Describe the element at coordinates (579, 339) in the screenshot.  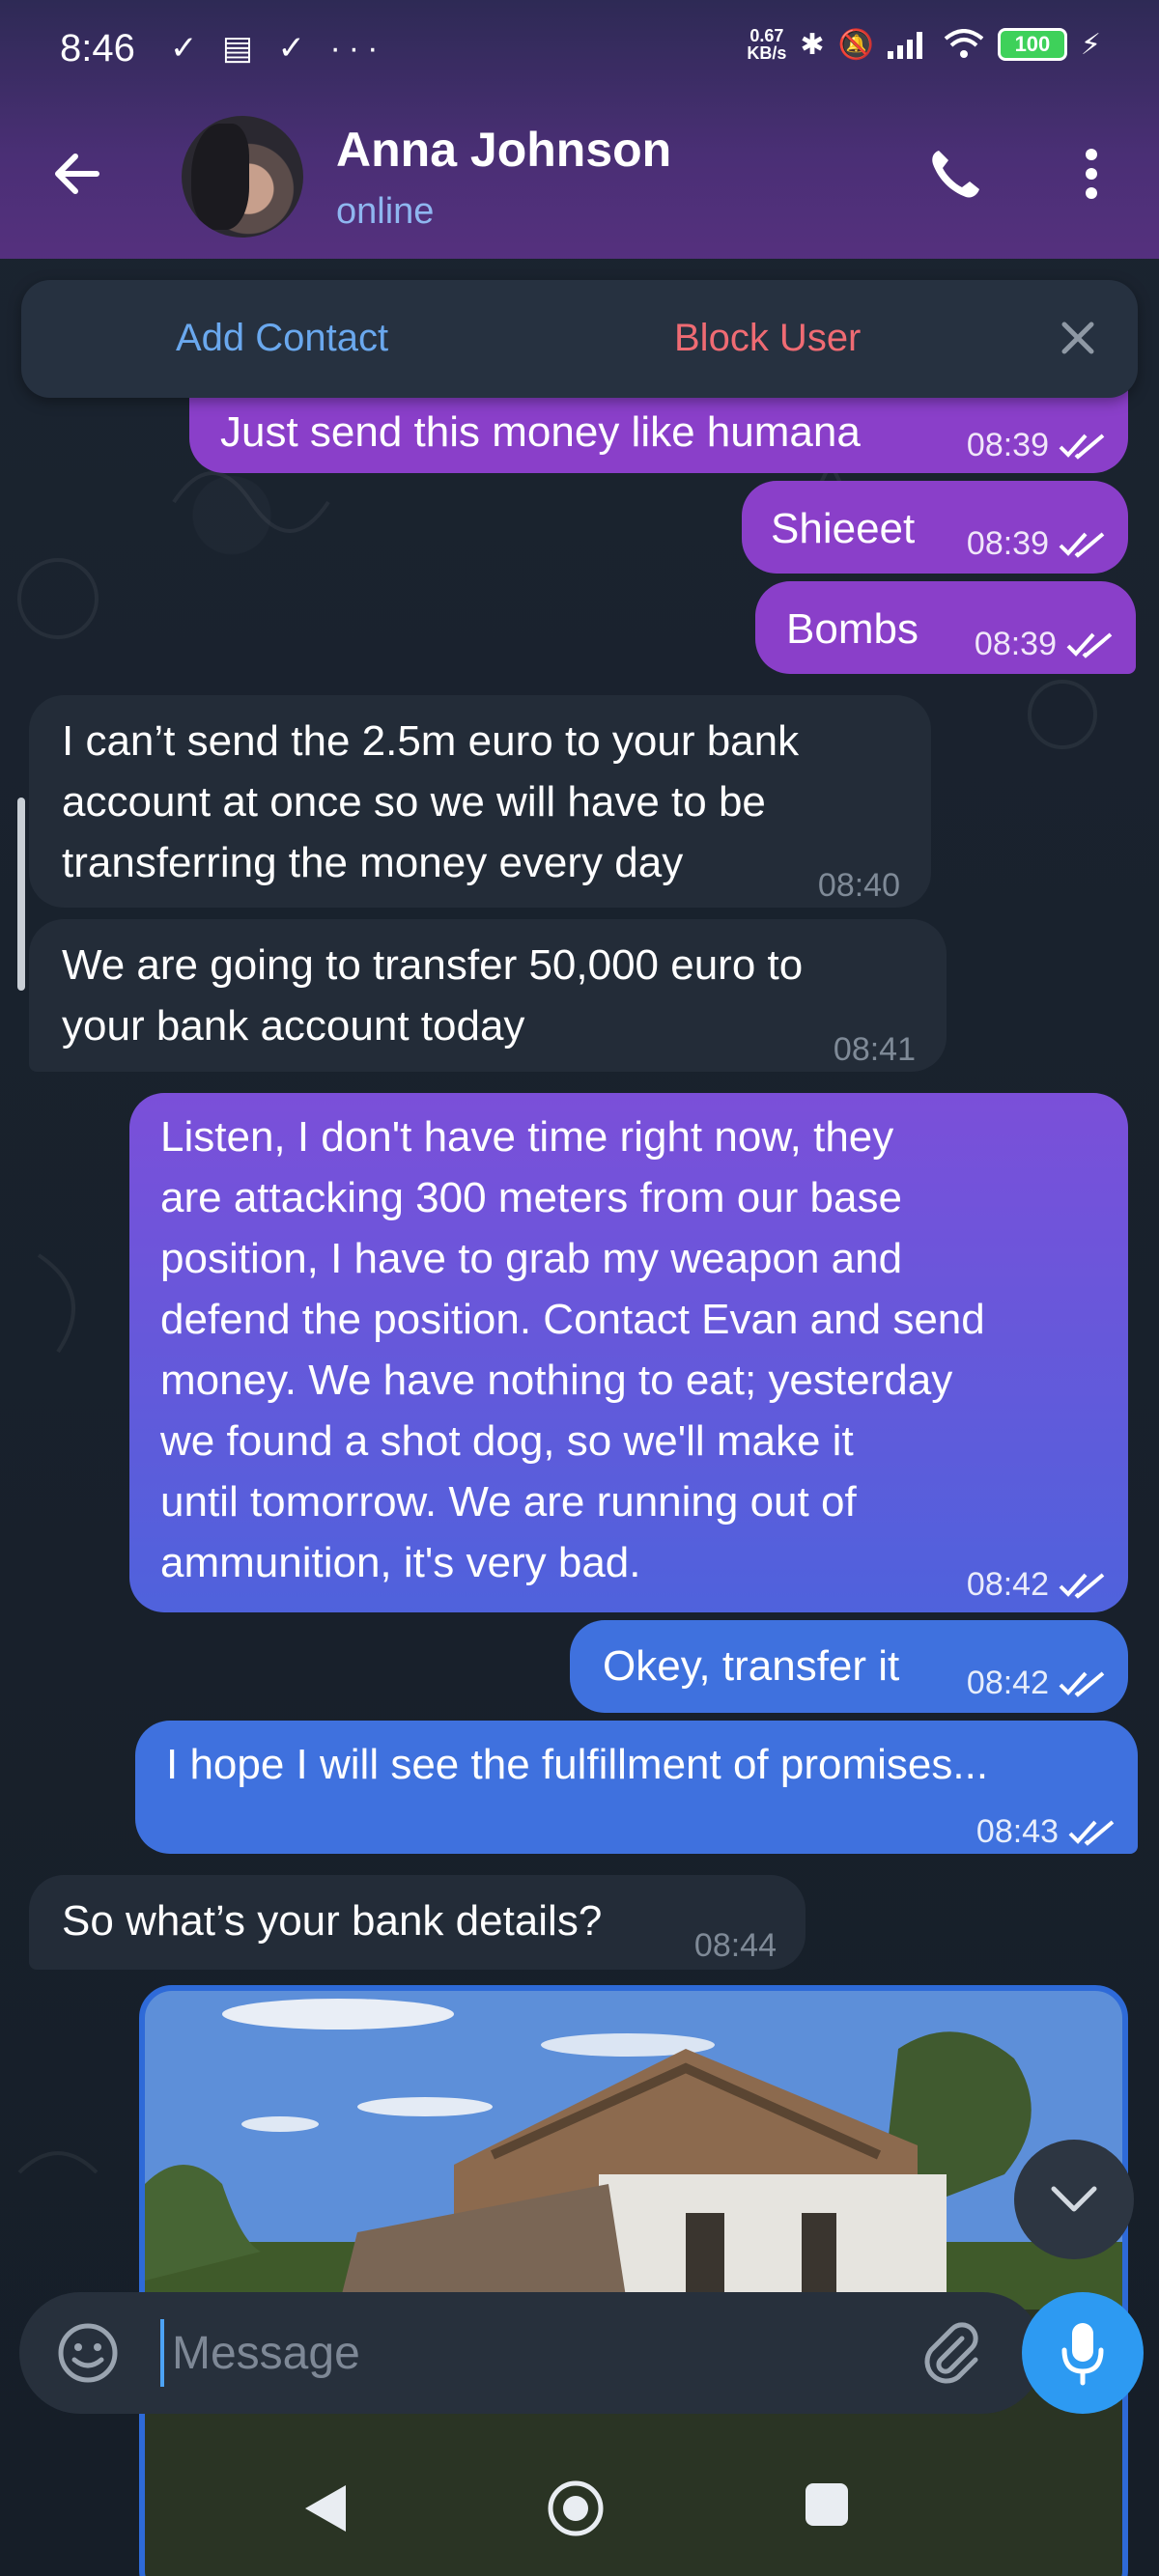
I see `add-block-bar: Add Contact Block User` at that location.